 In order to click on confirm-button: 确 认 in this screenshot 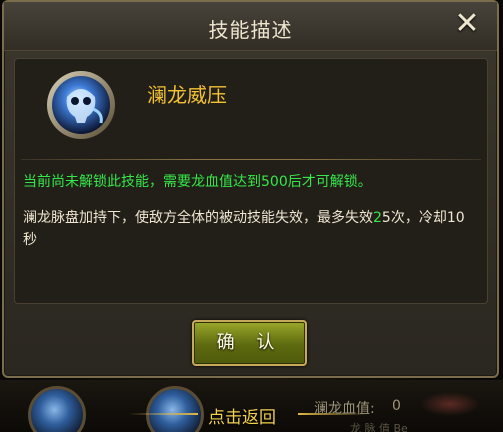, I will do `click(249, 343)`.